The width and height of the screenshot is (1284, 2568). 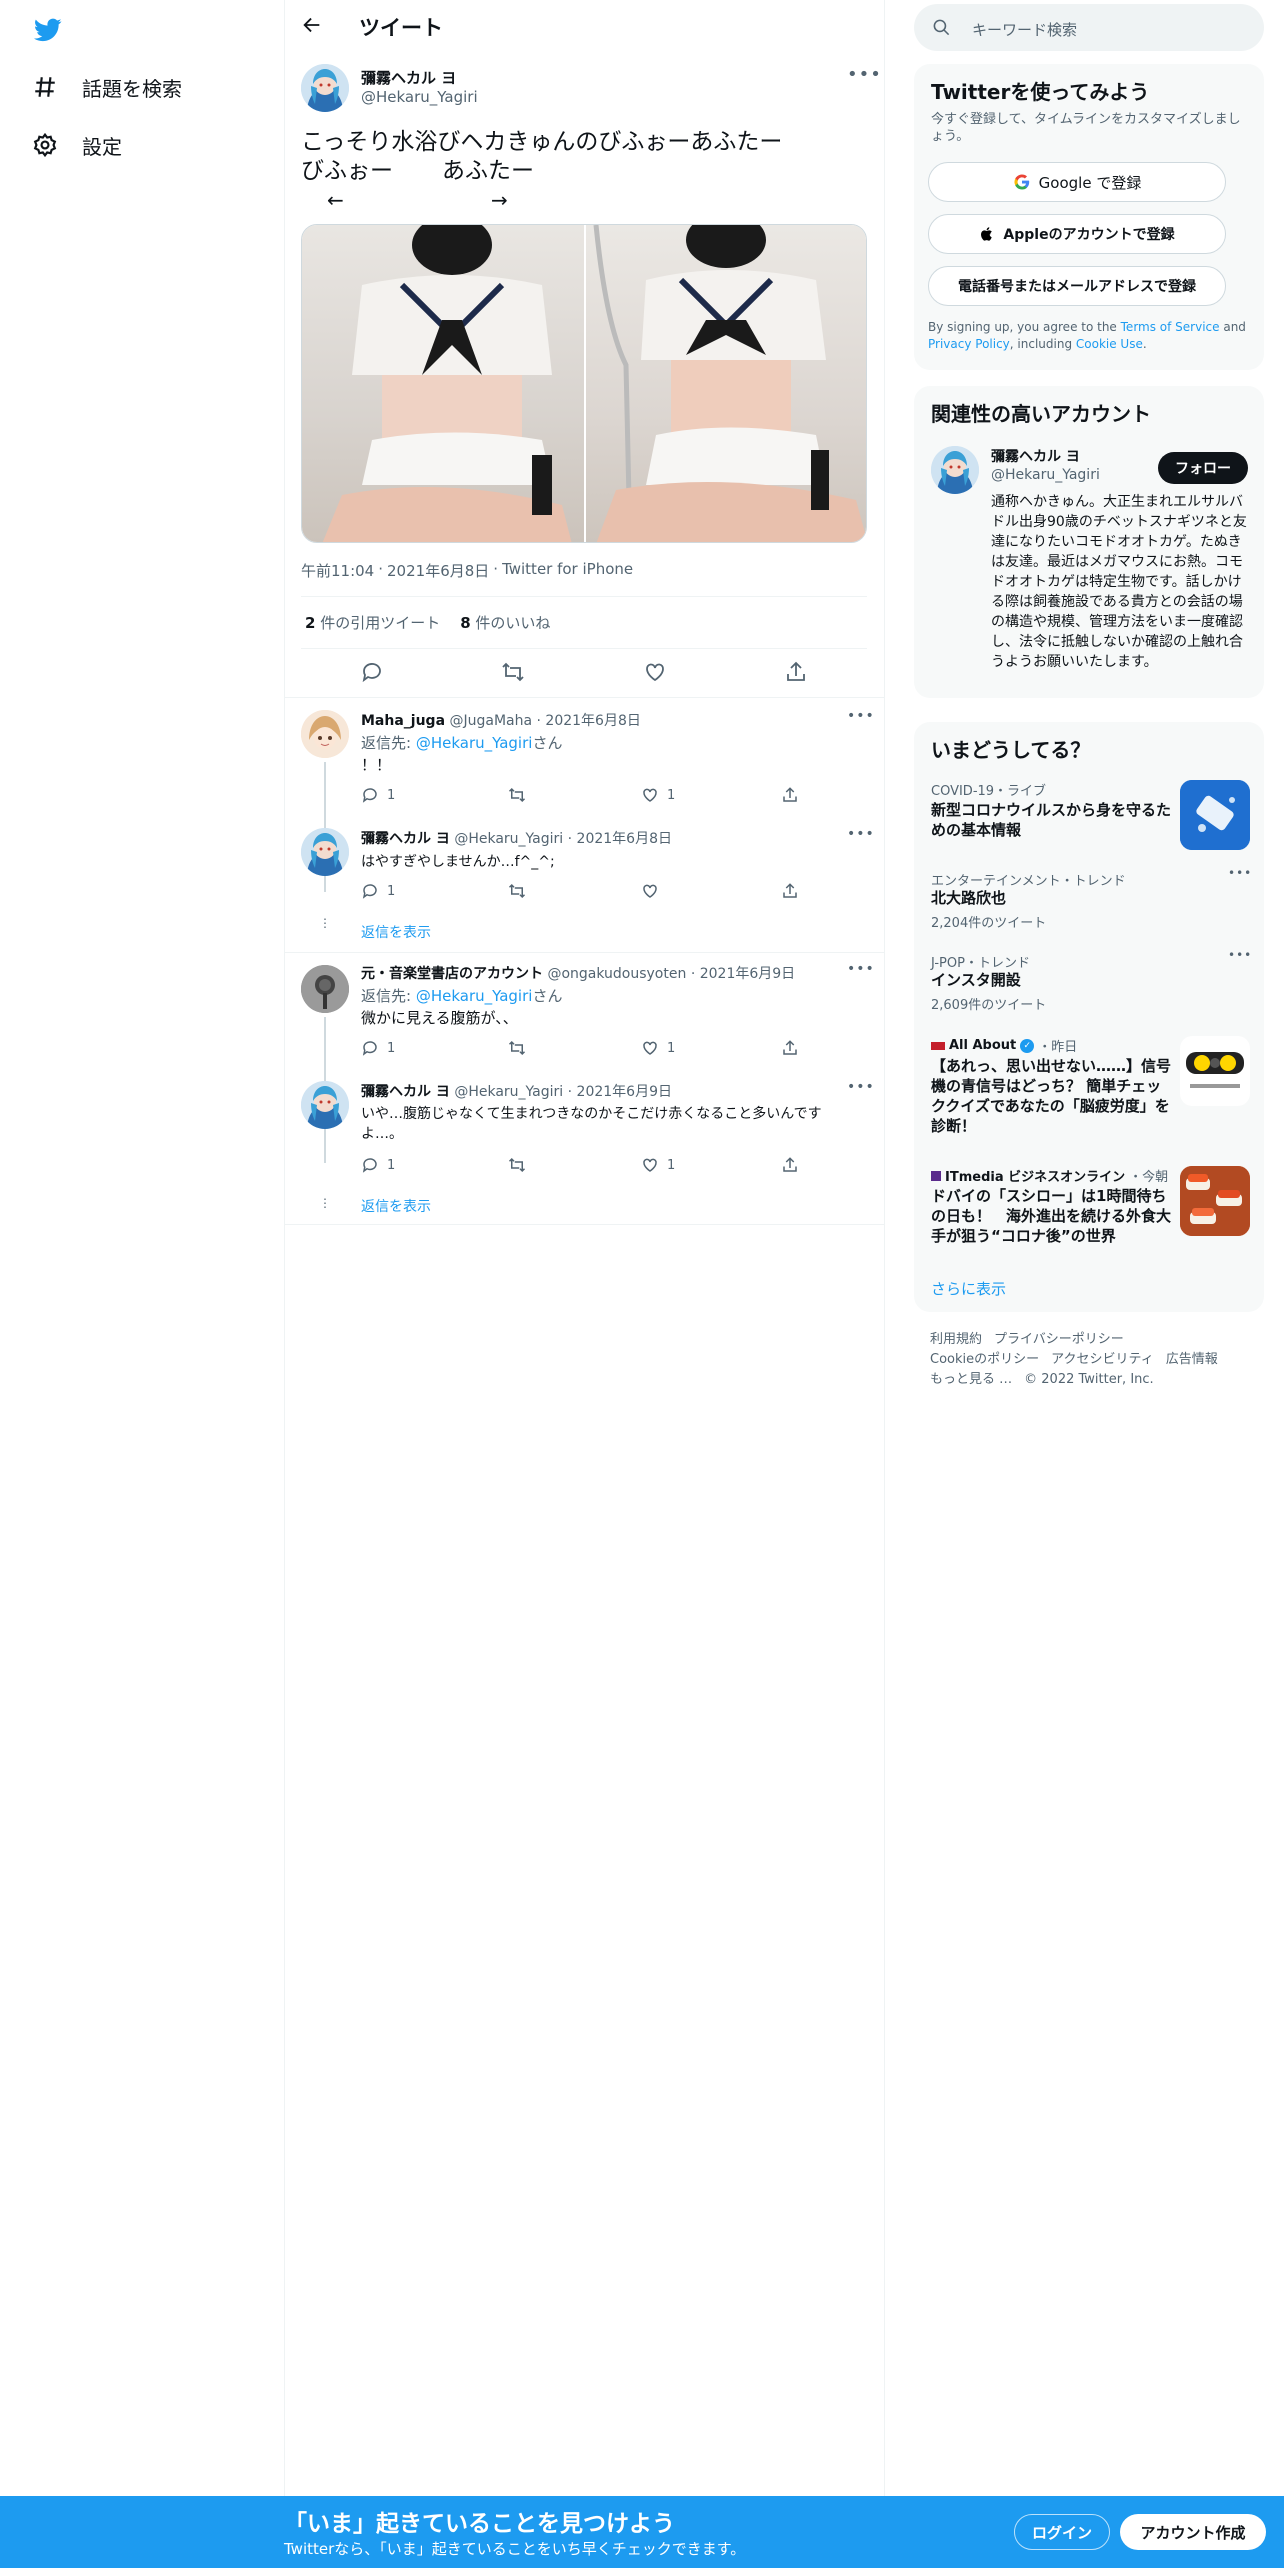 I want to click on login-button: ログイン, so click(x=1062, y=2532).